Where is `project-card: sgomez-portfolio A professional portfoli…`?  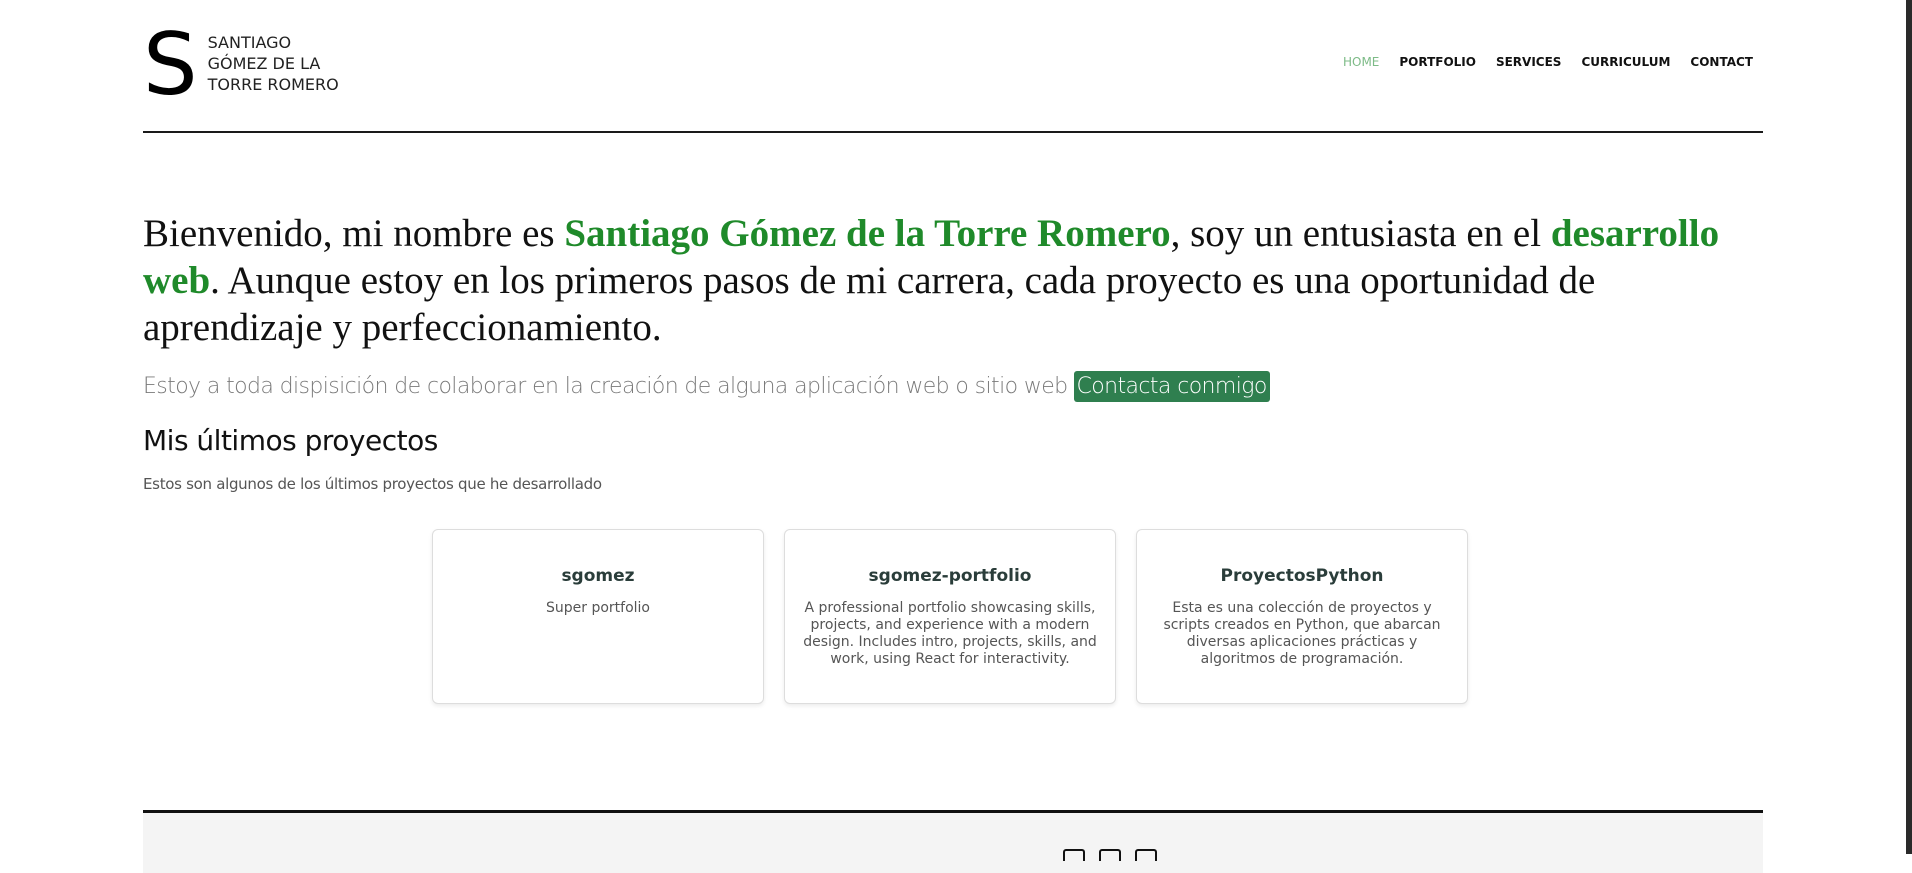
project-card: sgomez-portfolio A professional portfoli… is located at coordinates (950, 616).